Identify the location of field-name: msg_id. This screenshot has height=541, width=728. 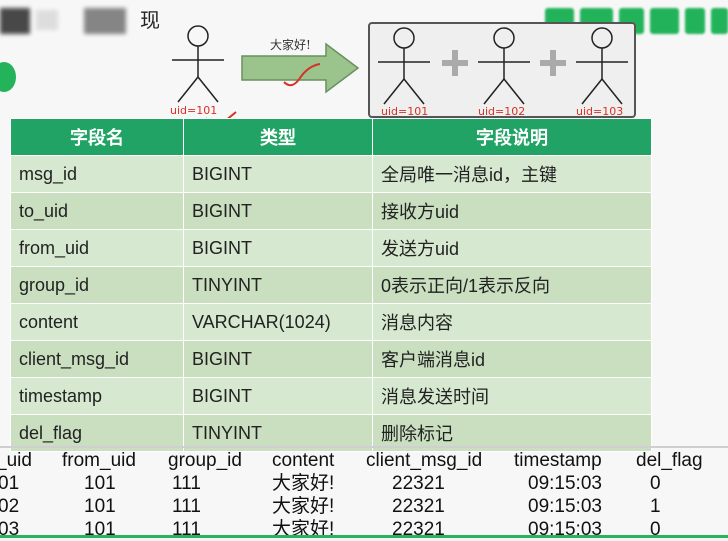
(97, 174).